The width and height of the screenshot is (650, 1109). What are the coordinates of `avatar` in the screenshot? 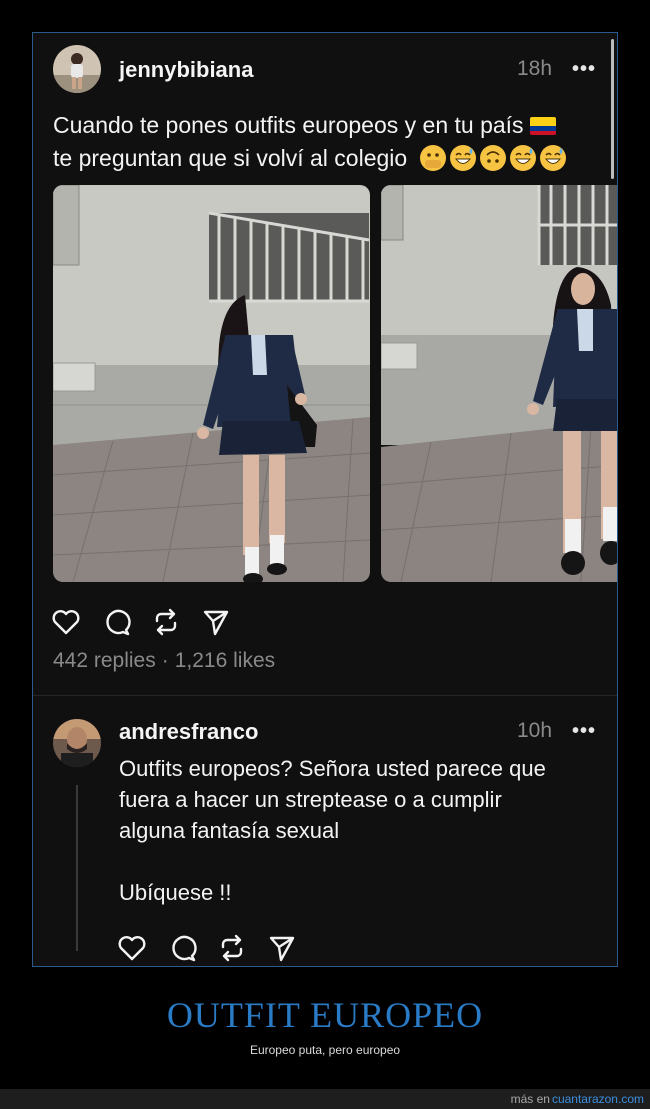 It's located at (77, 69).